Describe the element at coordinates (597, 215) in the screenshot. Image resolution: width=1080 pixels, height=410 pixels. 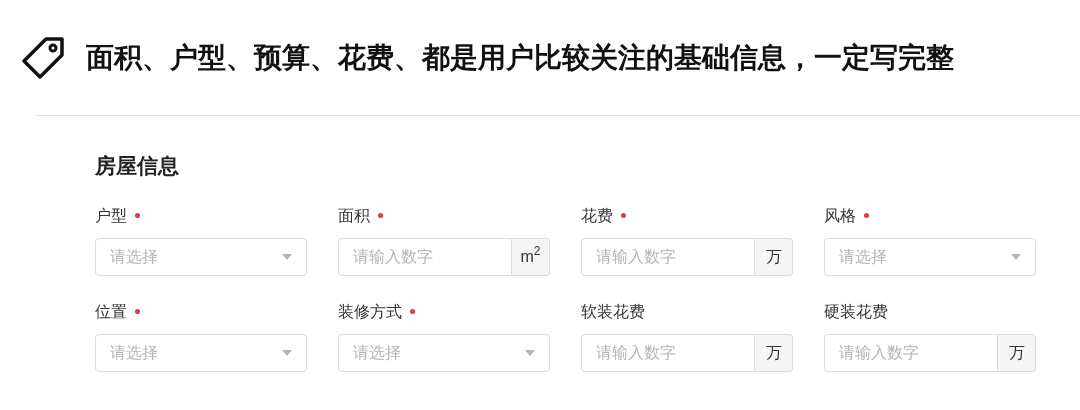
I see `field-label: 花费` at that location.